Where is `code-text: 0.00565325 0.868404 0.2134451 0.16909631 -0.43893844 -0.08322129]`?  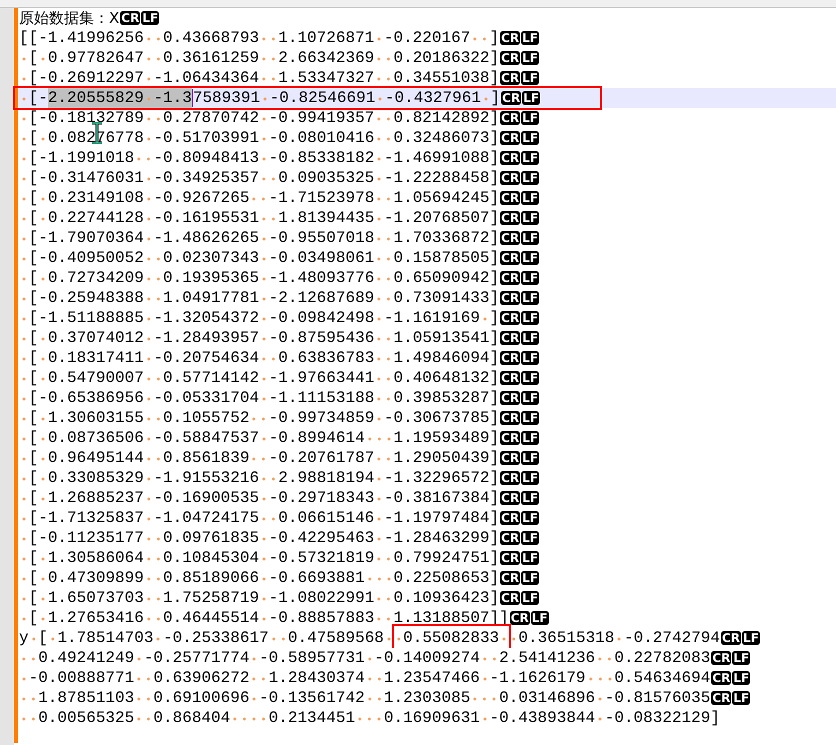
code-text: 0.00565325 0.868404 0.2134451 0.16909631 -0.43893844 -0.08322129] is located at coordinates (369, 718).